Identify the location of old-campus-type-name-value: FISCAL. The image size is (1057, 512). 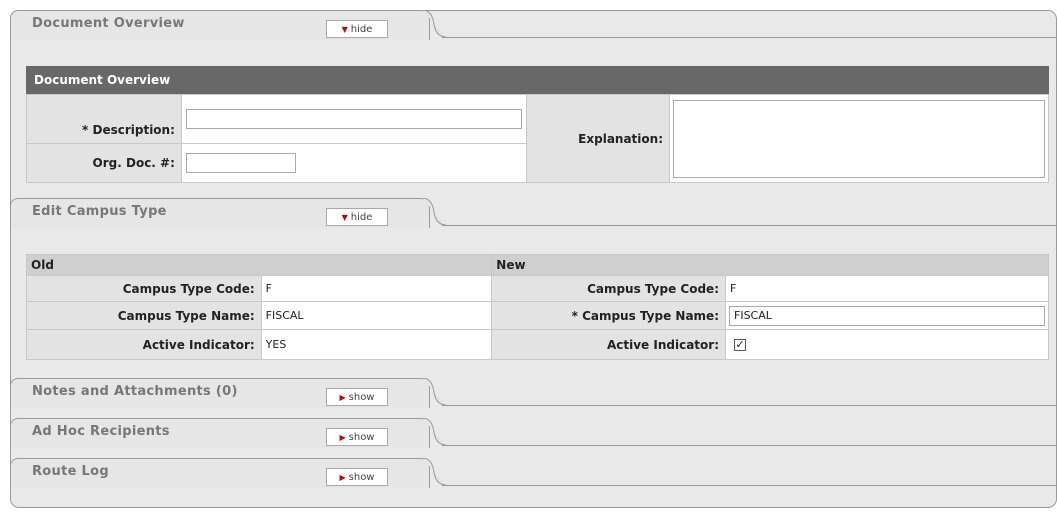
(376, 315).